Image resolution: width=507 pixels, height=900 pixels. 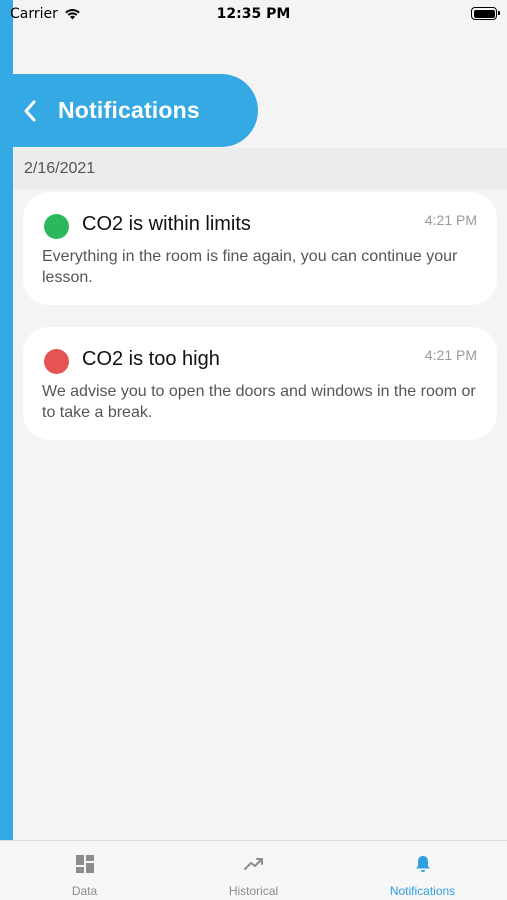 What do you see at coordinates (60, 168) in the screenshot?
I see `date-label: 2/16/2021` at bounding box center [60, 168].